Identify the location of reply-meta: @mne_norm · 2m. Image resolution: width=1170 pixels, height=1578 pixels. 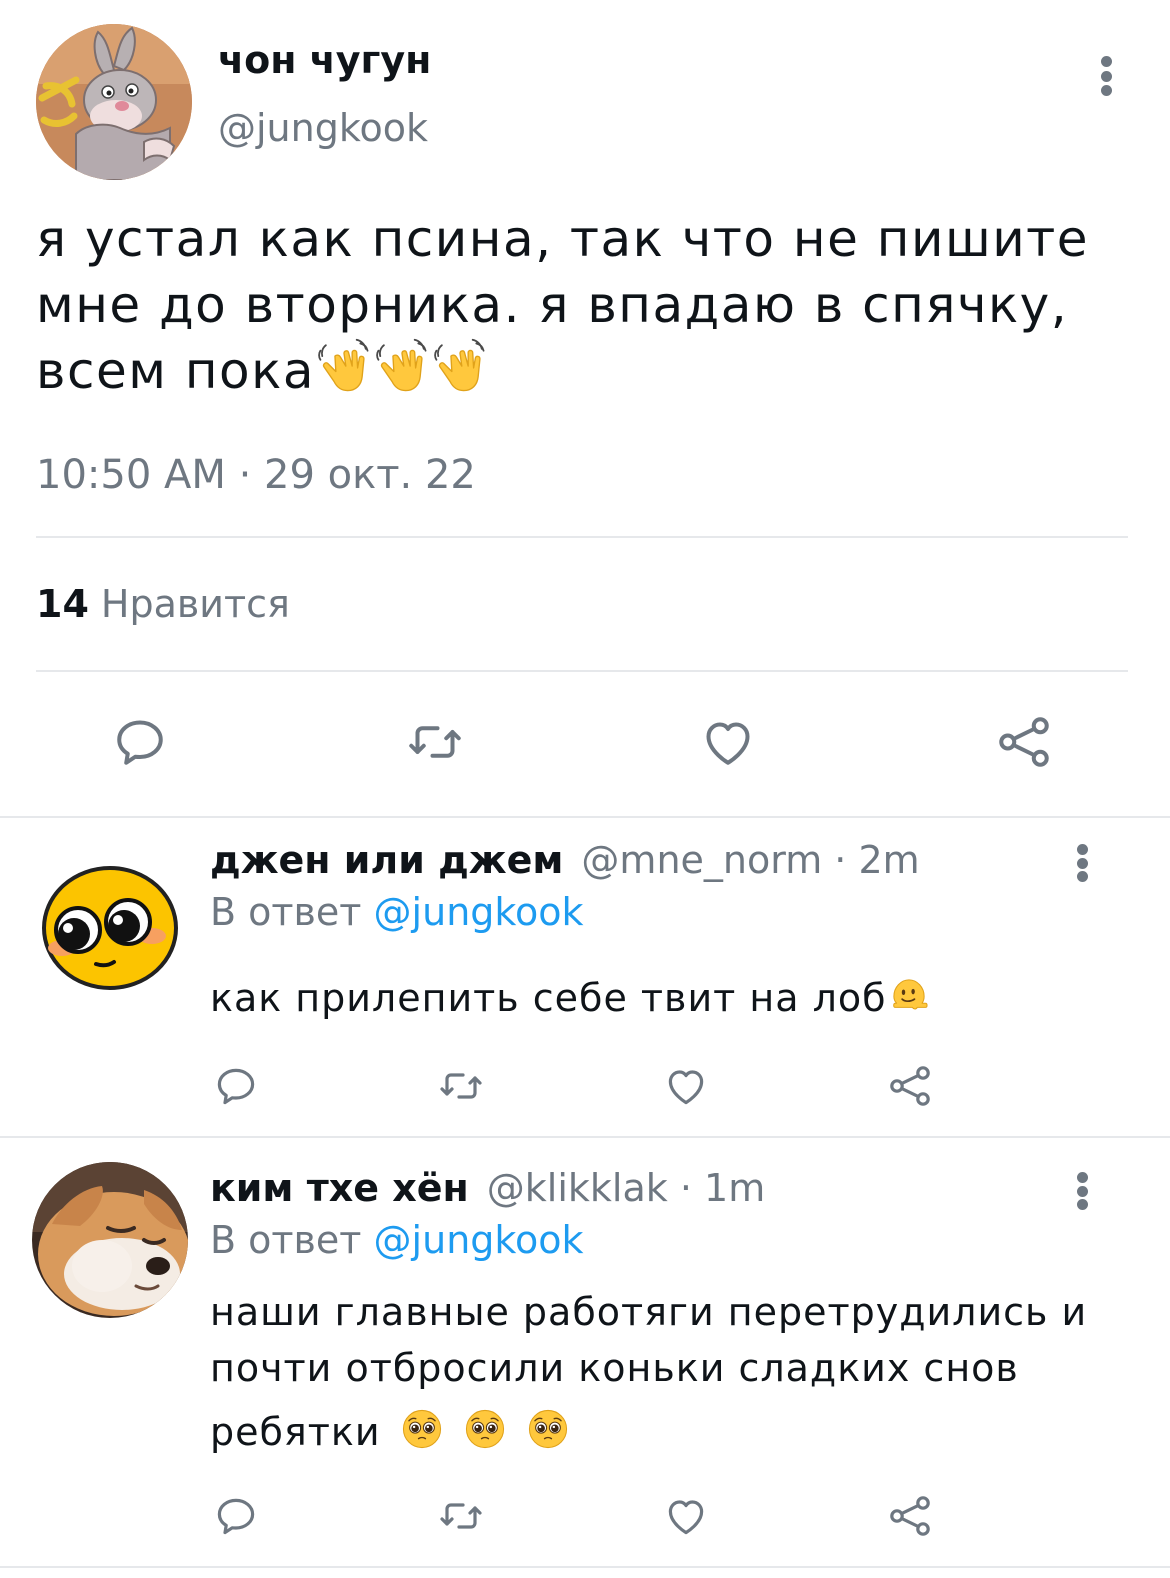
(750, 860).